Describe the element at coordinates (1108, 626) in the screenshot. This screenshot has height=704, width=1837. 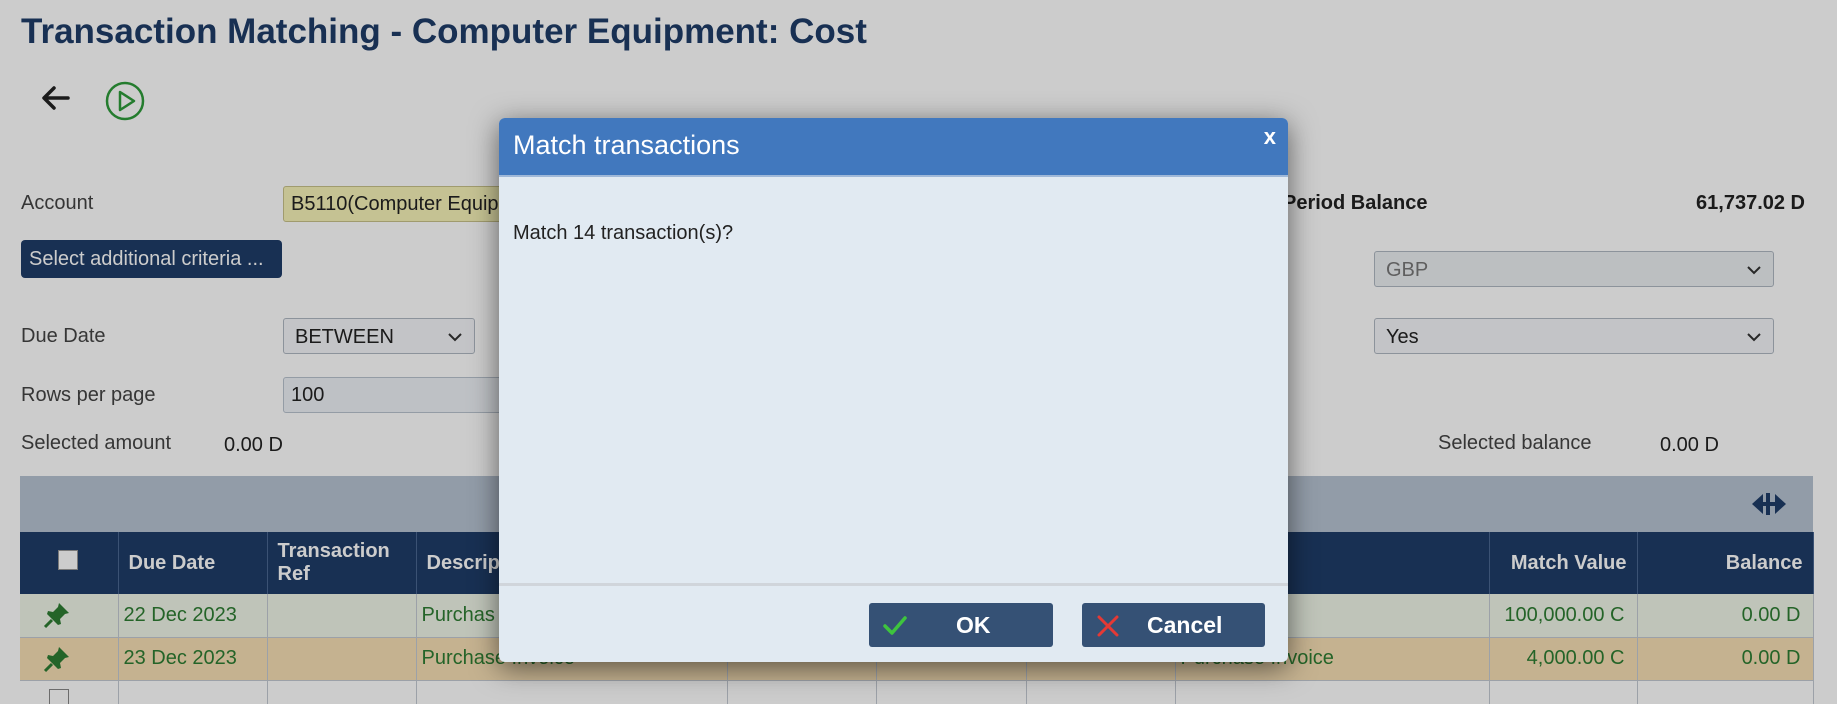
I see `close-x-icon` at that location.